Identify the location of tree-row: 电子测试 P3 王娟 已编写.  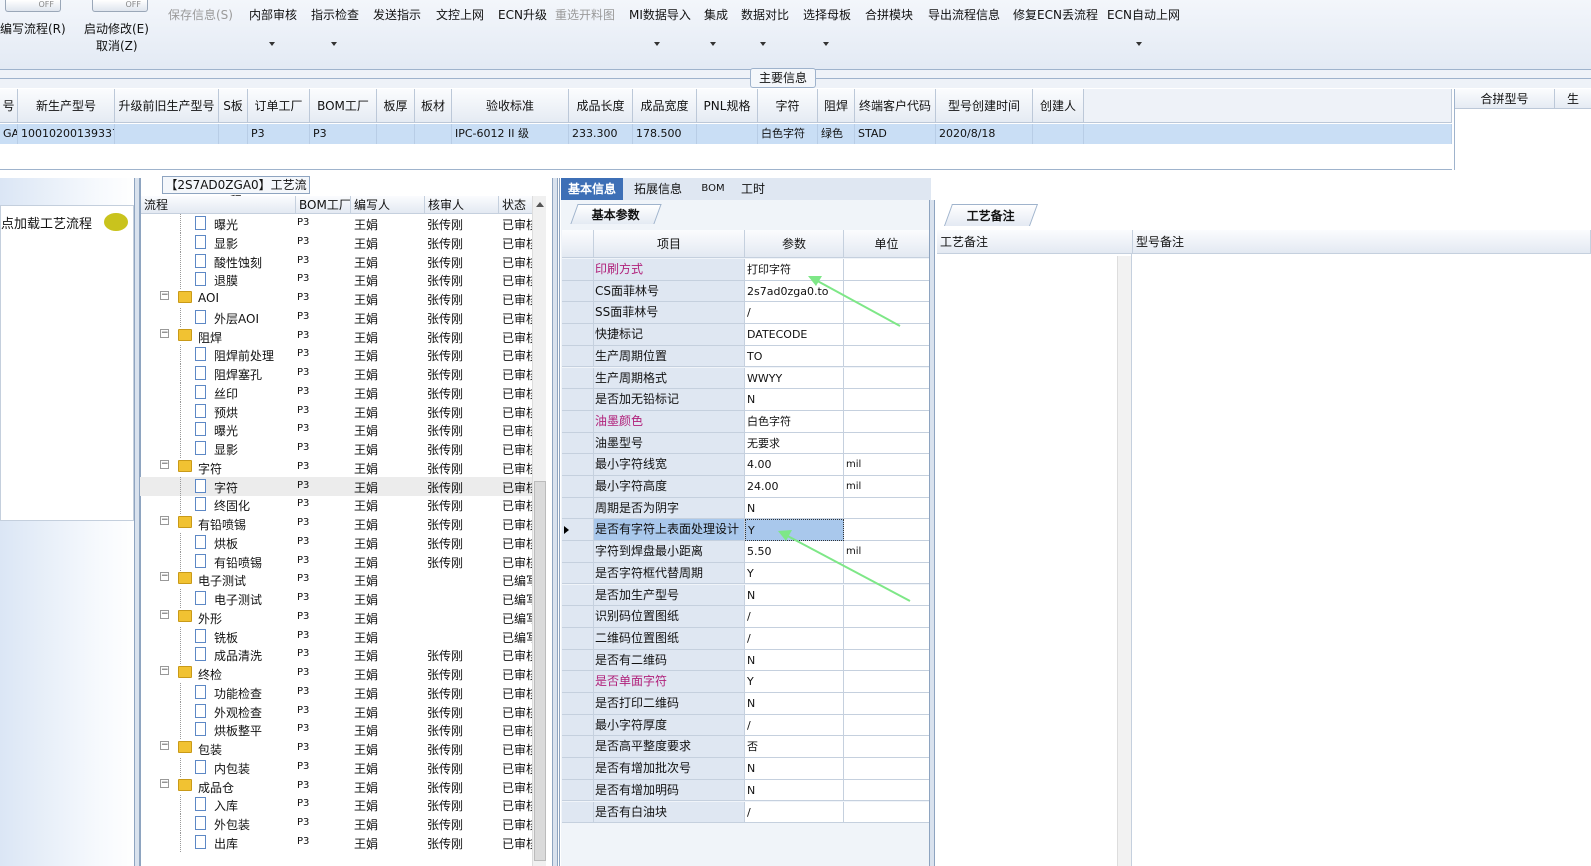
(342, 598).